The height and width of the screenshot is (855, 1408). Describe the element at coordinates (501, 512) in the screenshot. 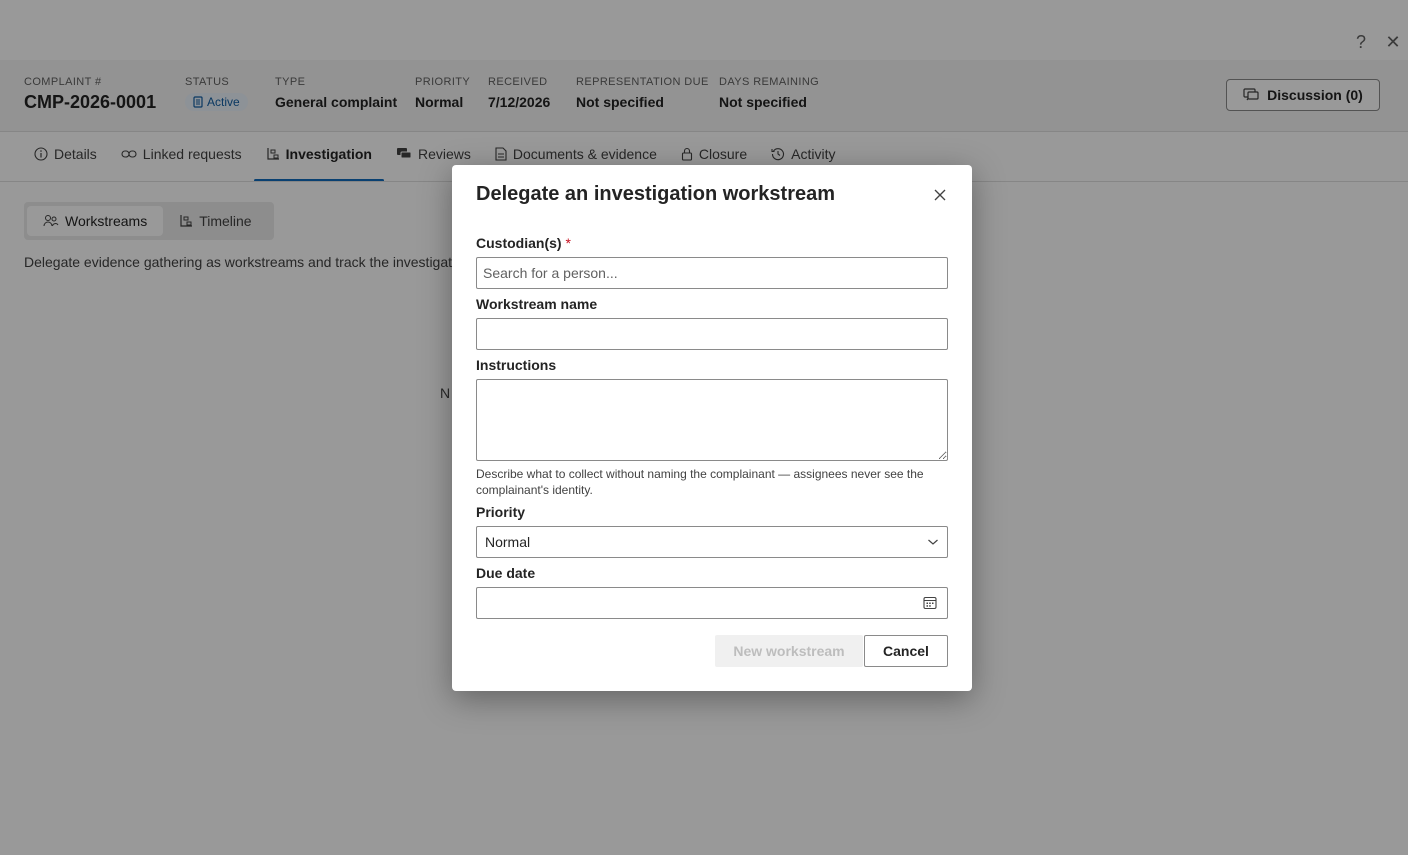

I see `priority-label: Priority` at that location.